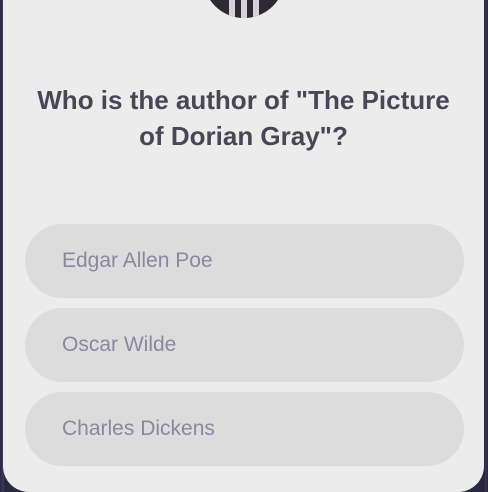 This screenshot has height=492, width=488. I want to click on avatar, so click(244, 9).